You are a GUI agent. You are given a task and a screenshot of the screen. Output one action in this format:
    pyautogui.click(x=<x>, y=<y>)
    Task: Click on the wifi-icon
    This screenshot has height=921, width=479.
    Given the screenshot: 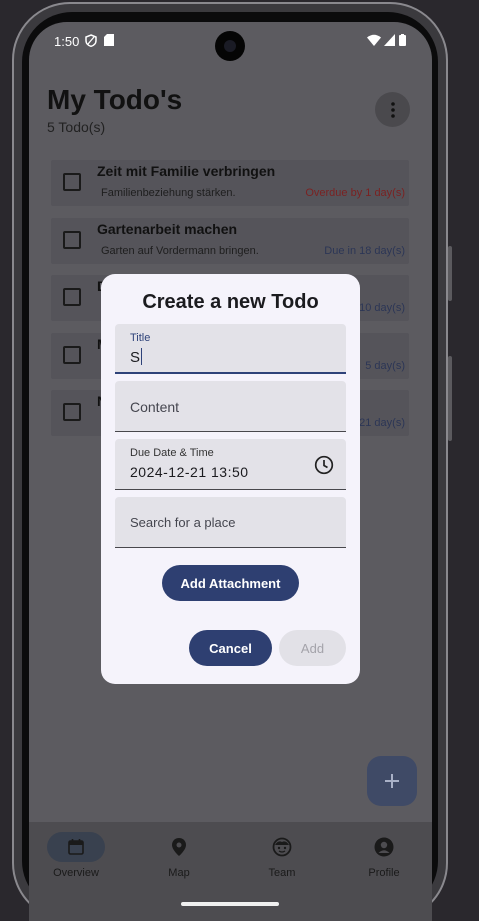 What is the action you would take?
    pyautogui.click(x=374, y=41)
    